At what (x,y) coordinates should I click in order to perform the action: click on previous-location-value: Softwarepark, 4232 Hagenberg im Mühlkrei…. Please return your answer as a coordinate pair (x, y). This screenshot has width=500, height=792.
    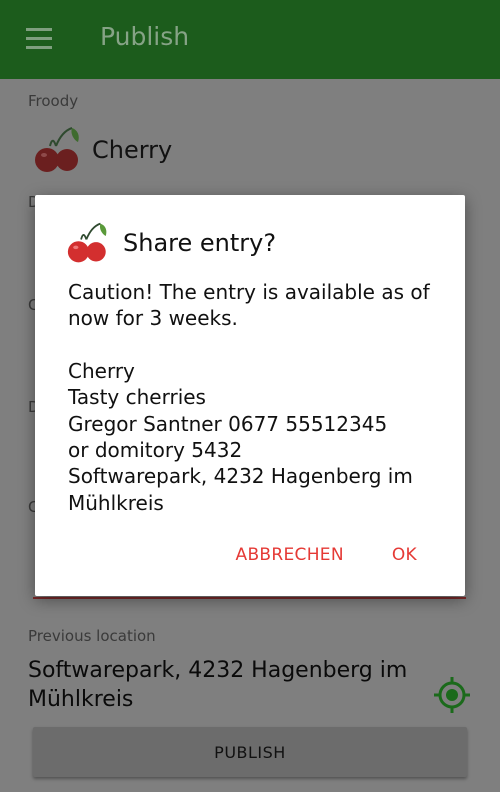
    Looking at the image, I should click on (217, 685).